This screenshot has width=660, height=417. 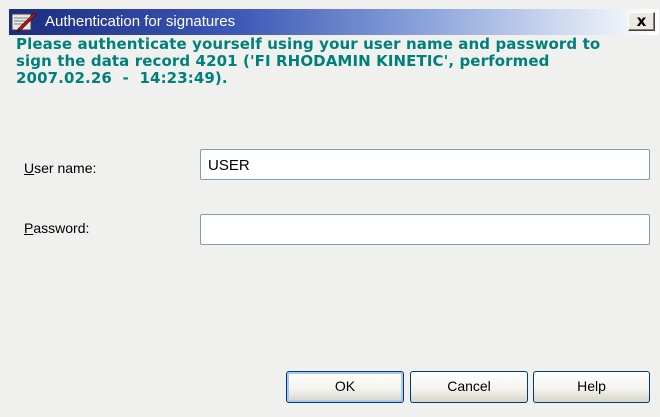 What do you see at coordinates (61, 228) in the screenshot?
I see `password-label-text: assword:` at bounding box center [61, 228].